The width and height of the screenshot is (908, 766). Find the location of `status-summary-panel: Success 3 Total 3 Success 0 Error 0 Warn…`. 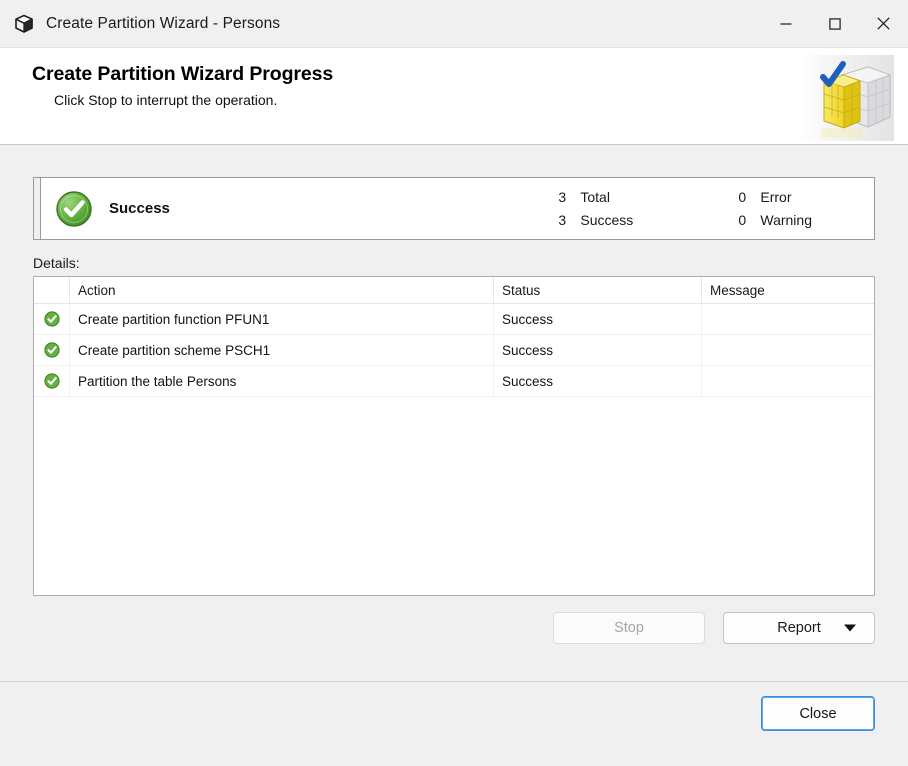

status-summary-panel: Success 3 Total 3 Success 0 Error 0 Warn… is located at coordinates (454, 208).